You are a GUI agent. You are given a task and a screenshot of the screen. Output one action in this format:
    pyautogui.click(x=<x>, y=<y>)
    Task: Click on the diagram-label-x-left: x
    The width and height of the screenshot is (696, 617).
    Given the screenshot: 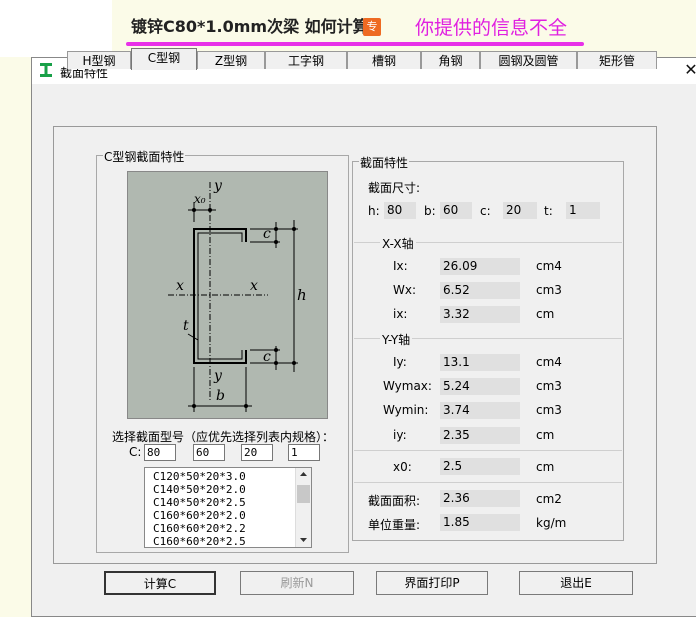 What is the action you would take?
    pyautogui.click(x=180, y=286)
    